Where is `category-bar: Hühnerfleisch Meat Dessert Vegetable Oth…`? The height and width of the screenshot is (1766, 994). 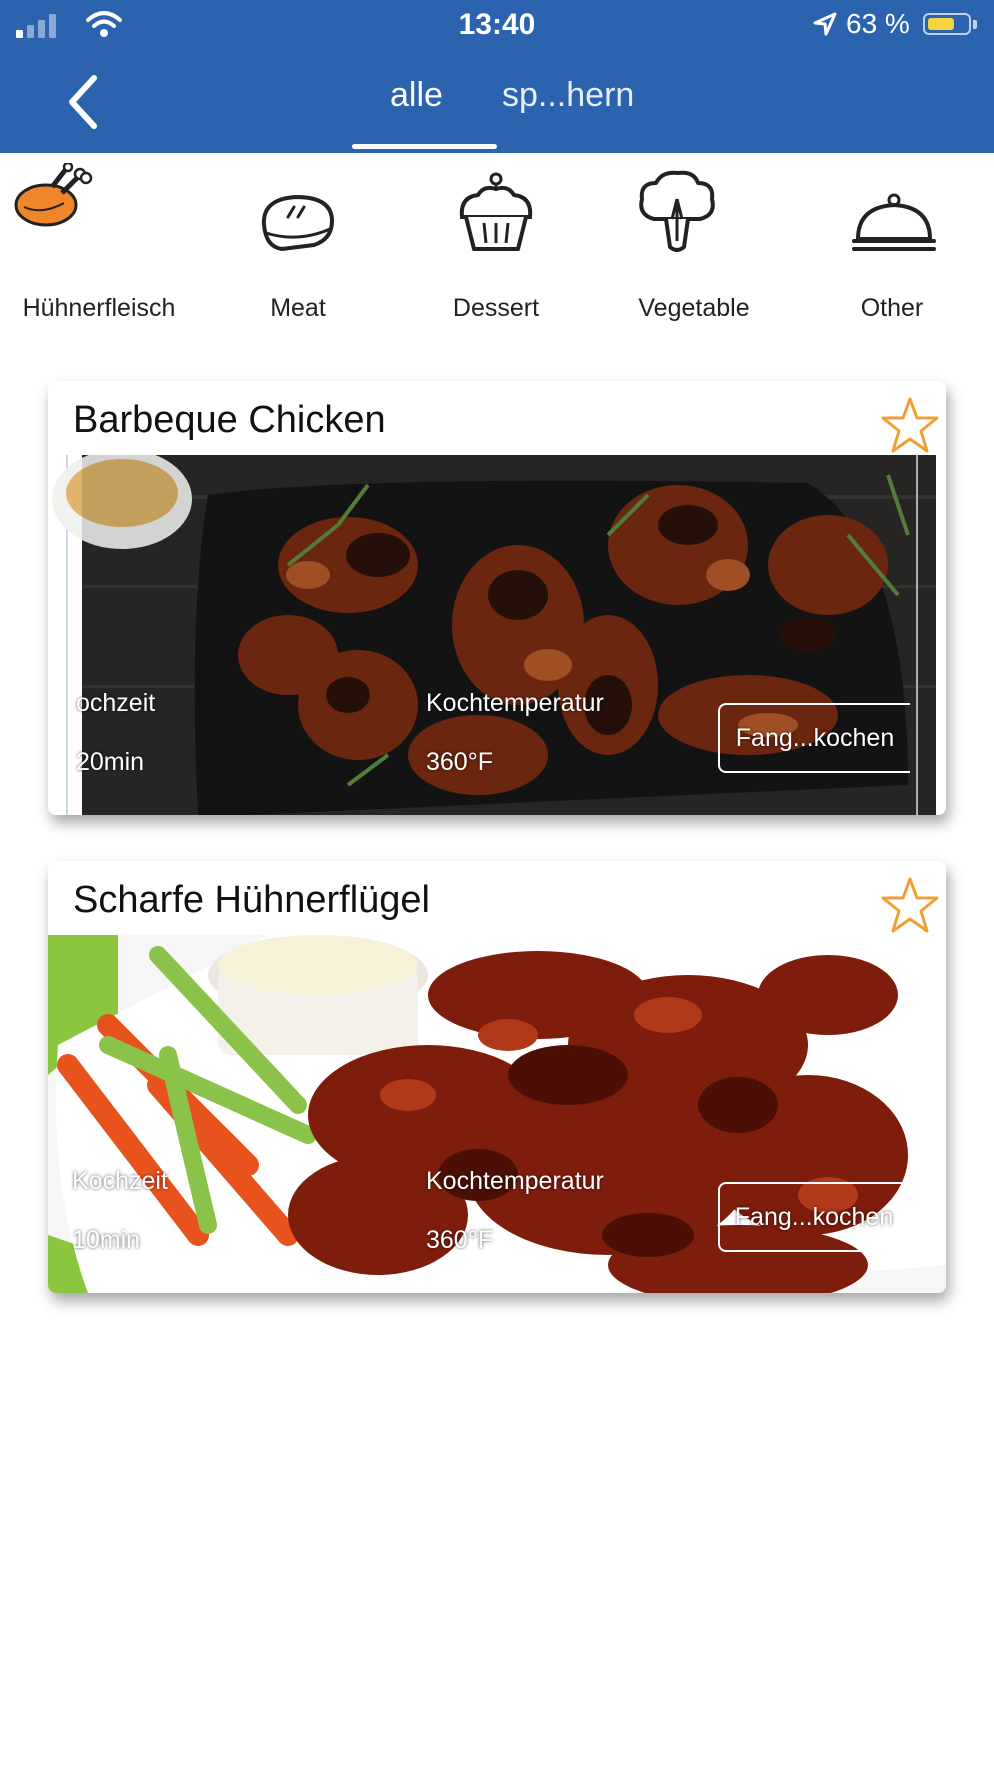 category-bar: Hühnerfleisch Meat Dessert Vegetable Oth… is located at coordinates (497, 253).